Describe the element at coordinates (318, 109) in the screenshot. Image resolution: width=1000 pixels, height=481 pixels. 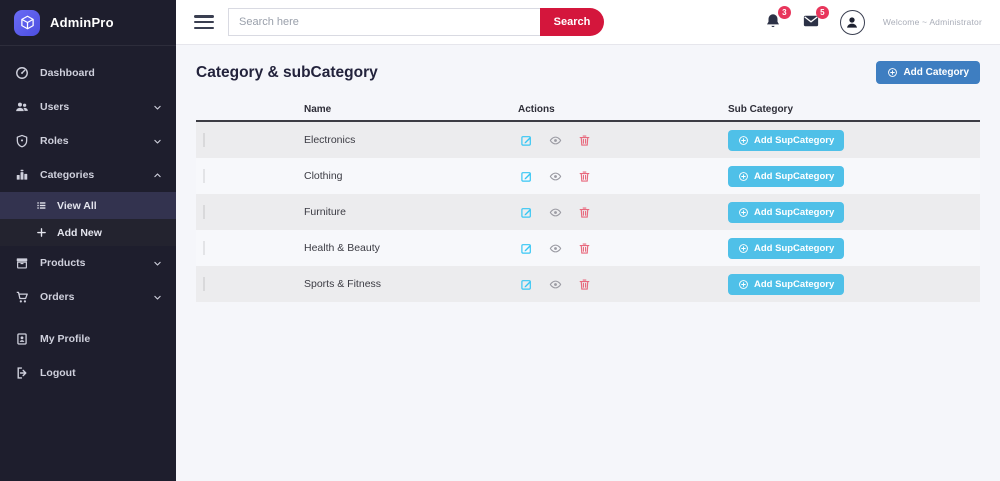
I see `column-header-name: Name` at that location.